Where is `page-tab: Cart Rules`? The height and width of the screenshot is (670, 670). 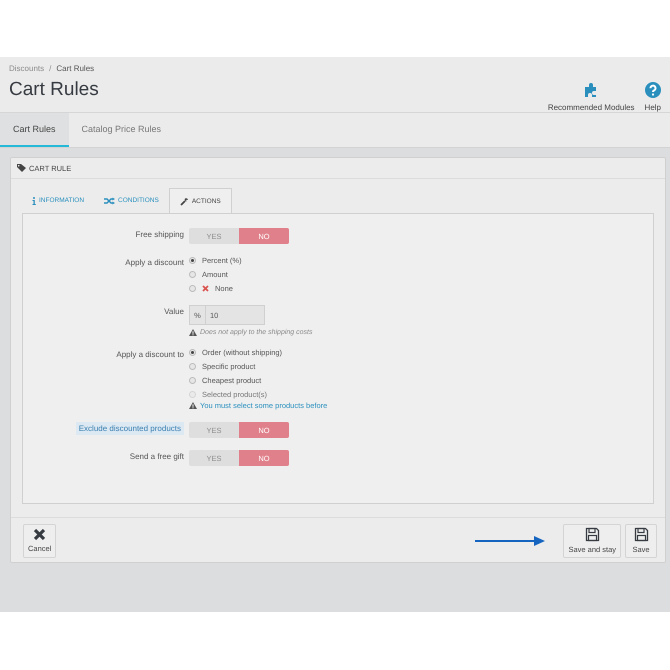
page-tab: Cart Rules is located at coordinates (34, 130).